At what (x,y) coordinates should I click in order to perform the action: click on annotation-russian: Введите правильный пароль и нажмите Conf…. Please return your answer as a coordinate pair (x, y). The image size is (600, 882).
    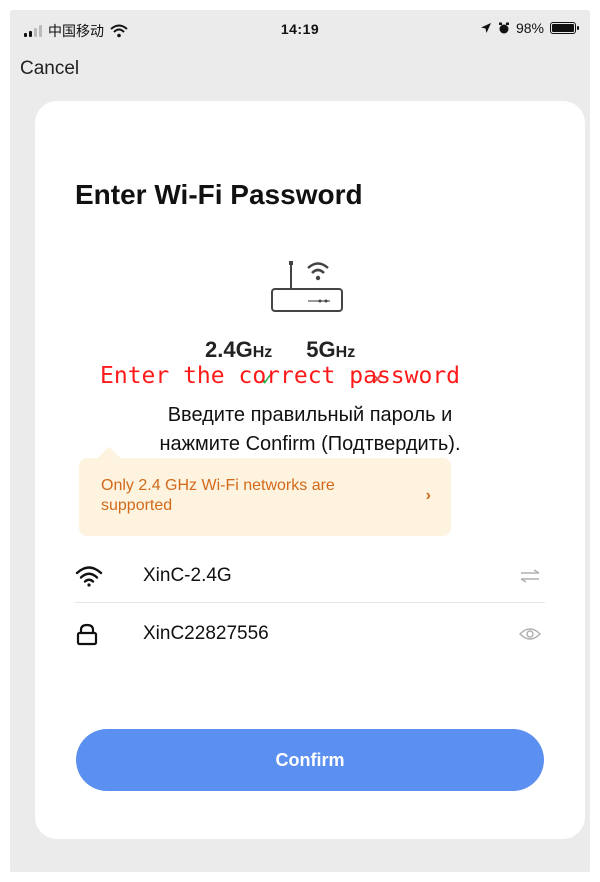
    Looking at the image, I should click on (310, 430).